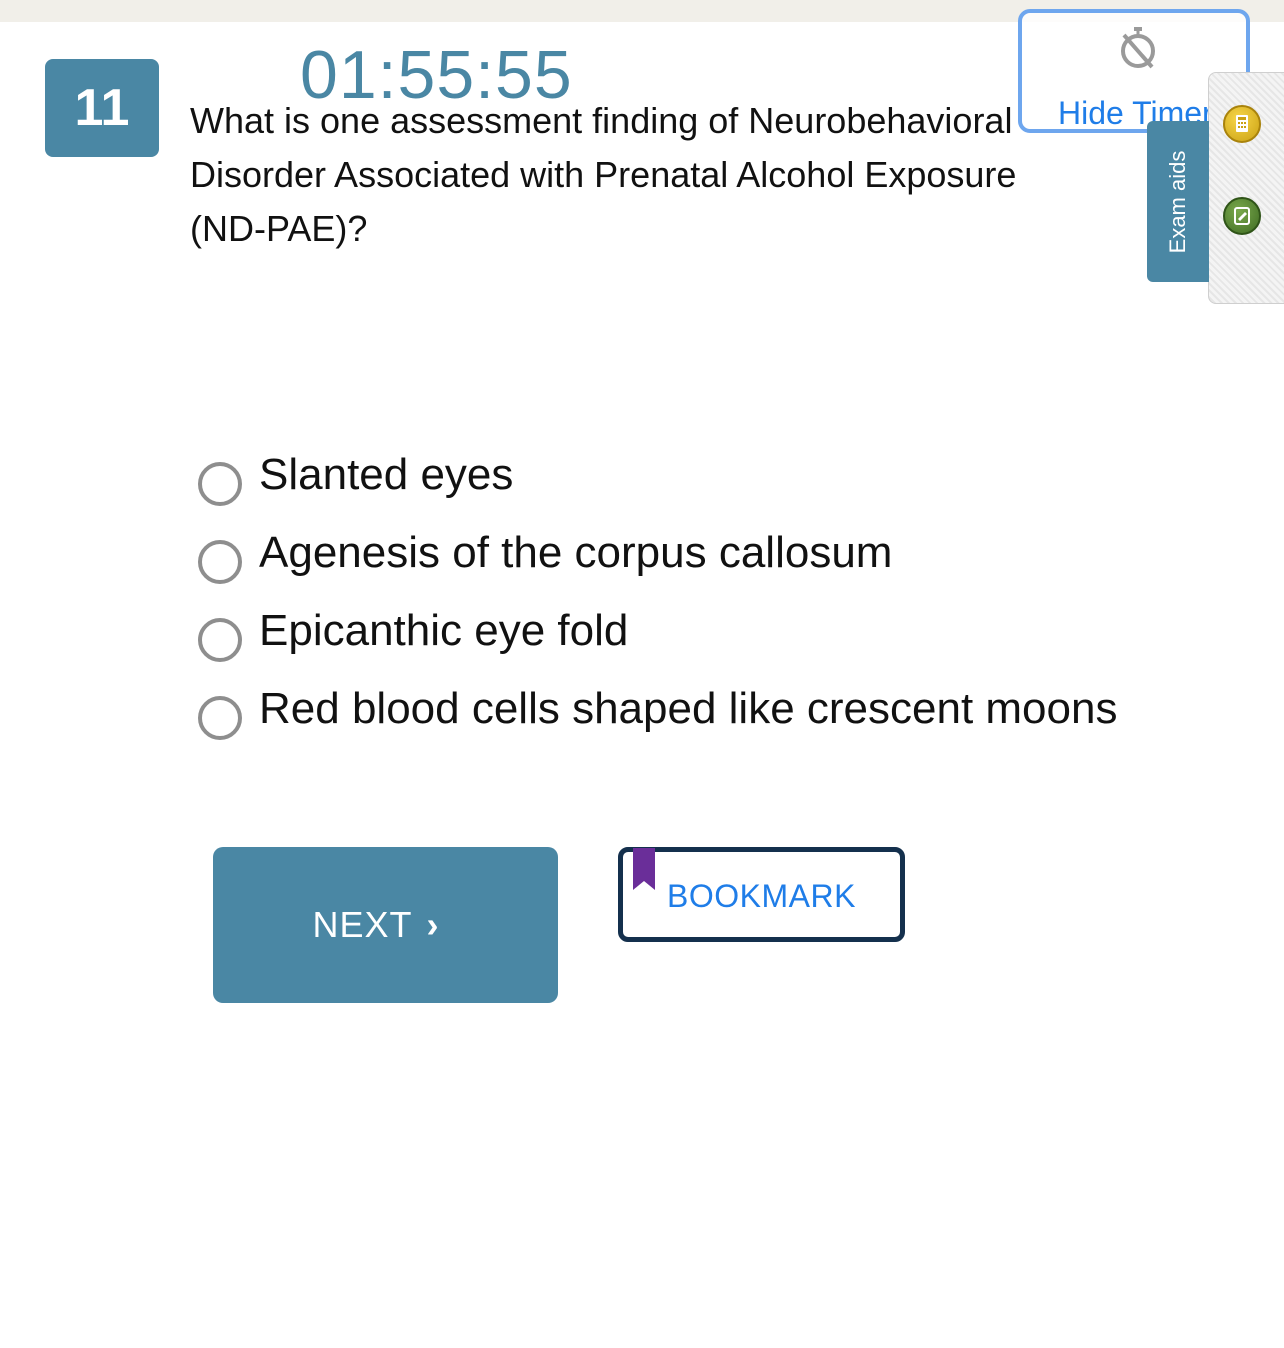 The width and height of the screenshot is (1284, 1348). I want to click on answer-option: Agenesis of the corpus callosum, so click(696, 558).